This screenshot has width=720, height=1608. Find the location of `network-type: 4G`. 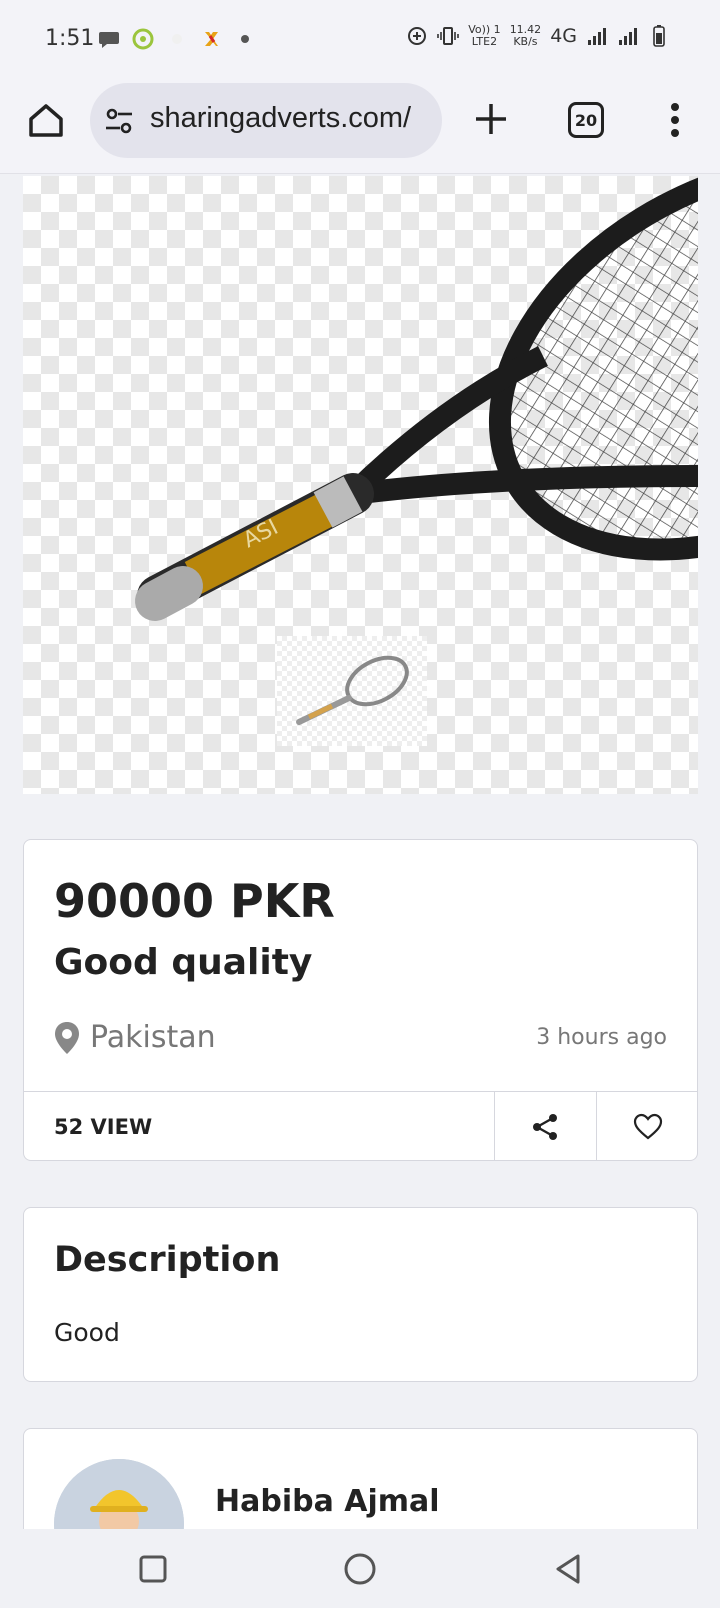

network-type: 4G is located at coordinates (563, 36).